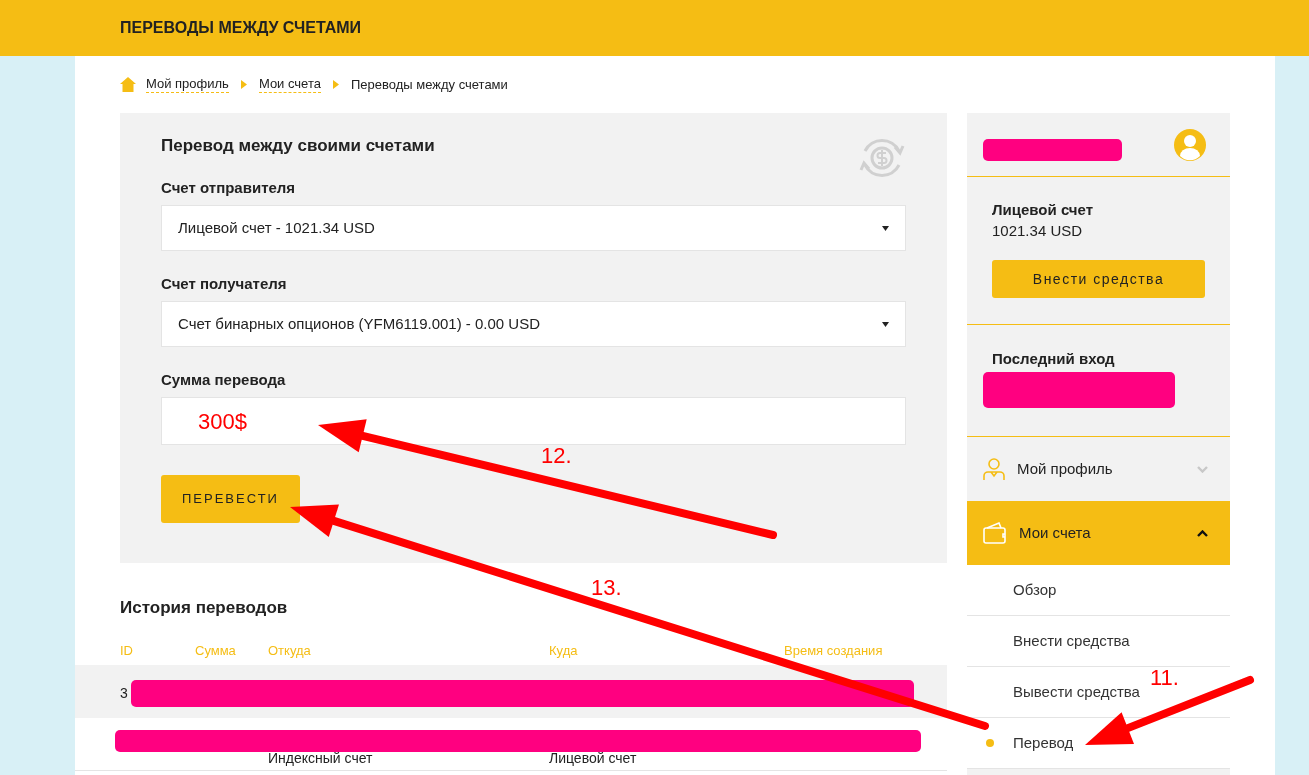  I want to click on history-title: История переводов, so click(204, 607).